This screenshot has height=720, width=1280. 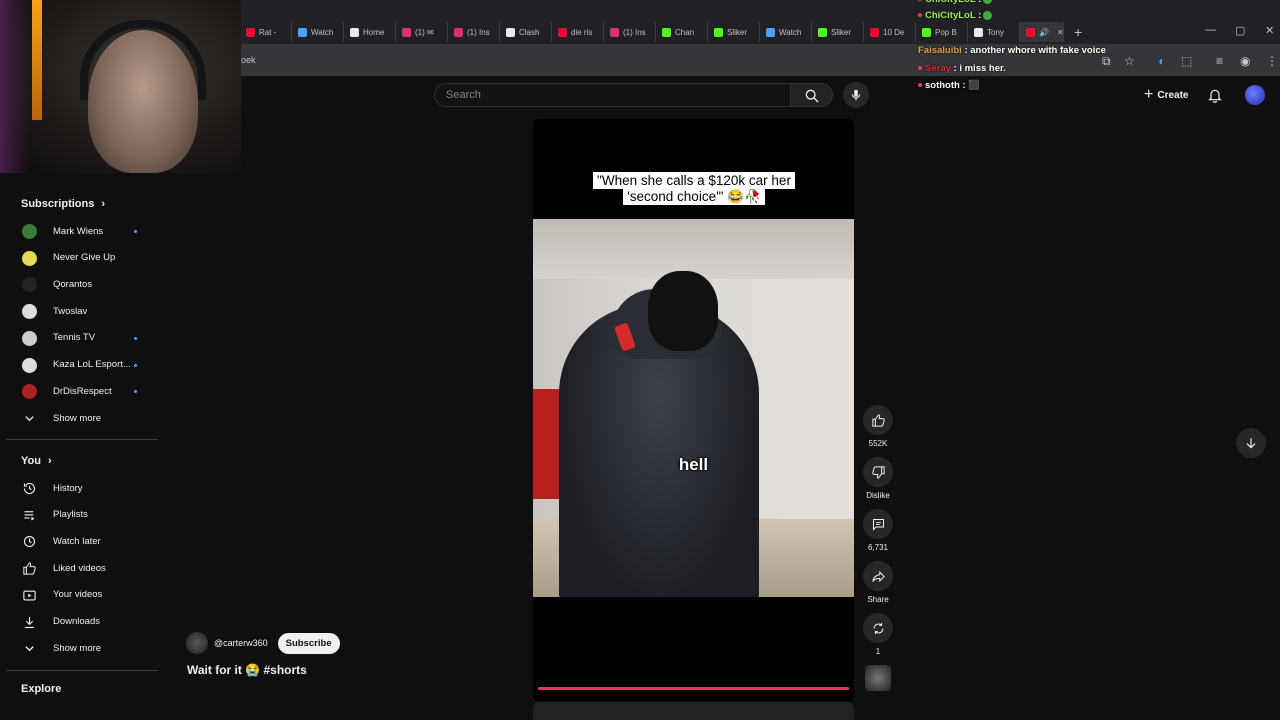 What do you see at coordinates (81, 568) in the screenshot?
I see `you-item-liked-videos: Liked videos` at bounding box center [81, 568].